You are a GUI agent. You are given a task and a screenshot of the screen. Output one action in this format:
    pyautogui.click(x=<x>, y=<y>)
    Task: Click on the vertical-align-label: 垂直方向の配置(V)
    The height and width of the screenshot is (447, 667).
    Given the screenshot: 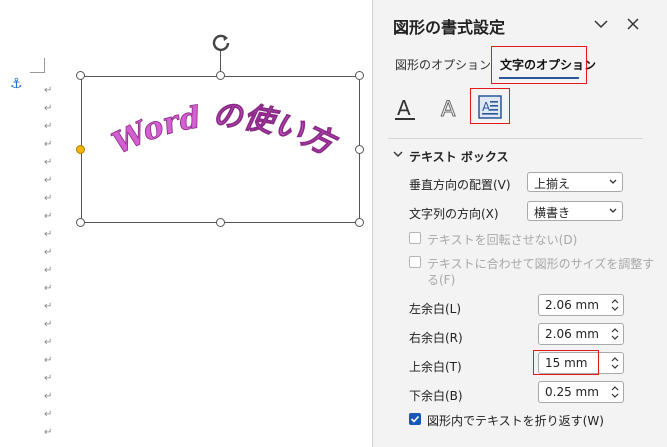 What is the action you would take?
    pyautogui.click(x=460, y=185)
    